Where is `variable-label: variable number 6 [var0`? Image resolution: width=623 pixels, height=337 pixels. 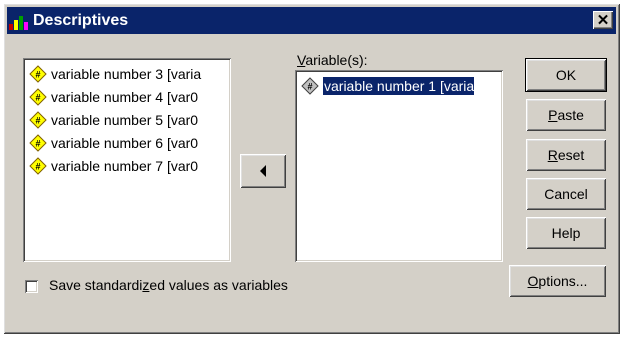
variable-label: variable number 6 [var0 is located at coordinates (125, 142).